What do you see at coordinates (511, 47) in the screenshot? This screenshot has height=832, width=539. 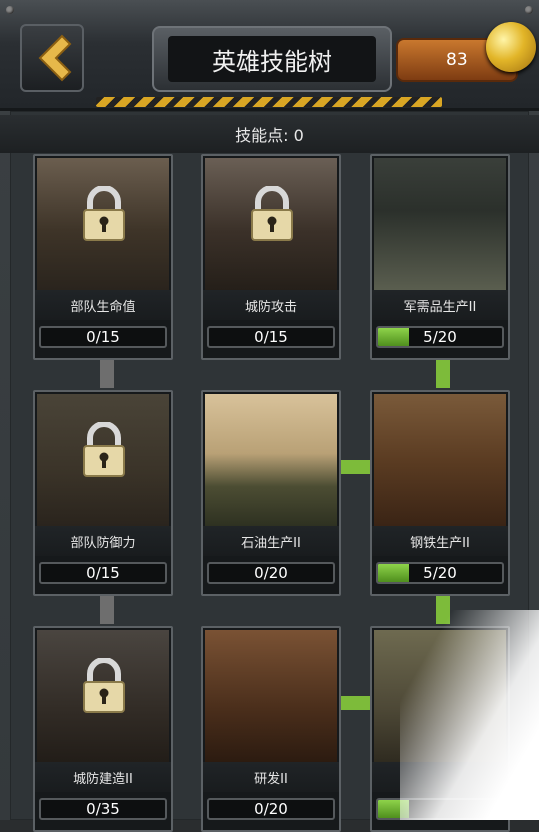 I see `gold-coin-icon` at bounding box center [511, 47].